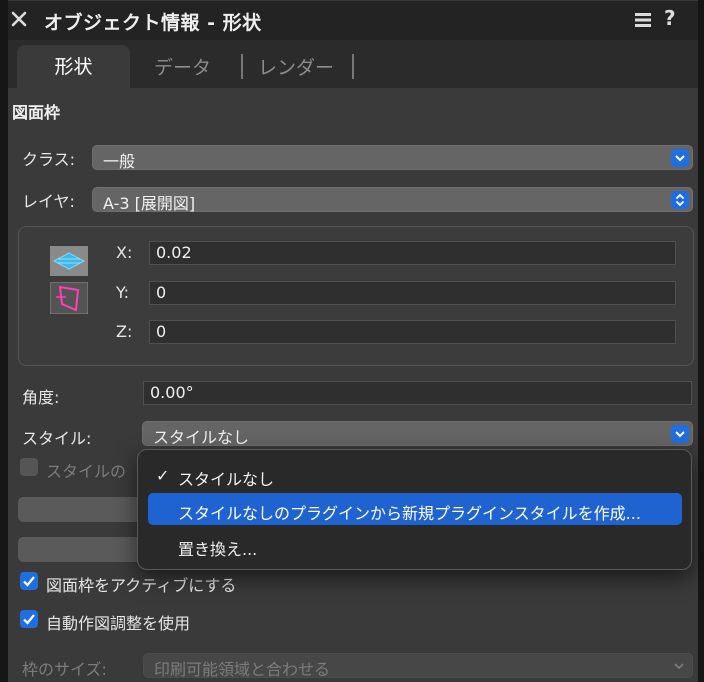  What do you see at coordinates (417, 393) in the screenshot?
I see `angle-input: 0.00°` at bounding box center [417, 393].